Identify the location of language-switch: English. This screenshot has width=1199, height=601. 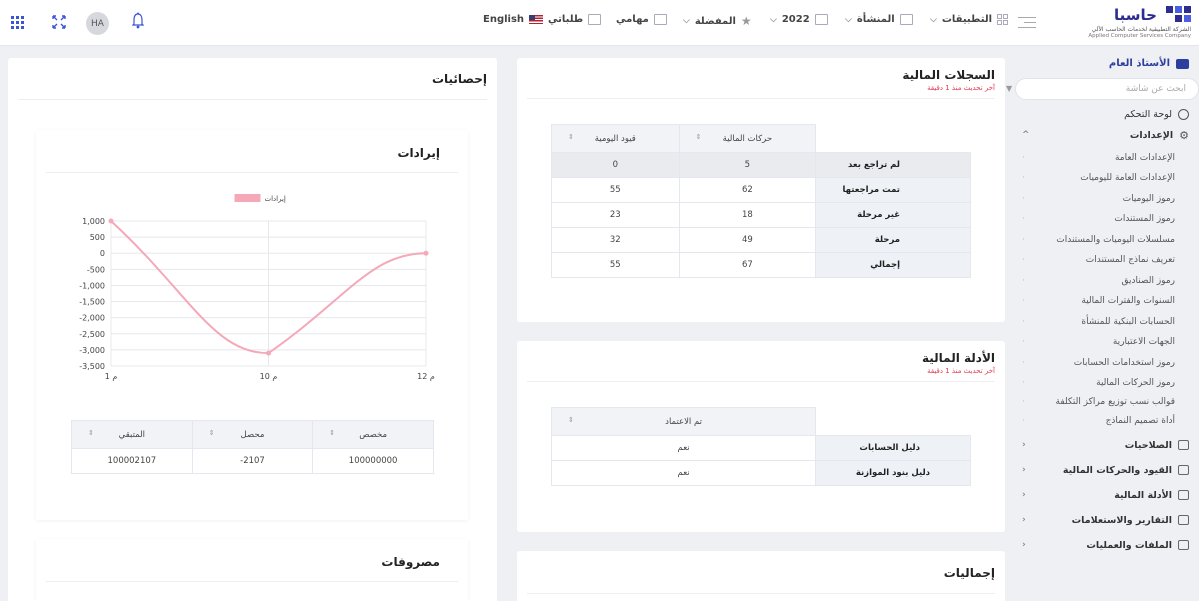
(513, 19).